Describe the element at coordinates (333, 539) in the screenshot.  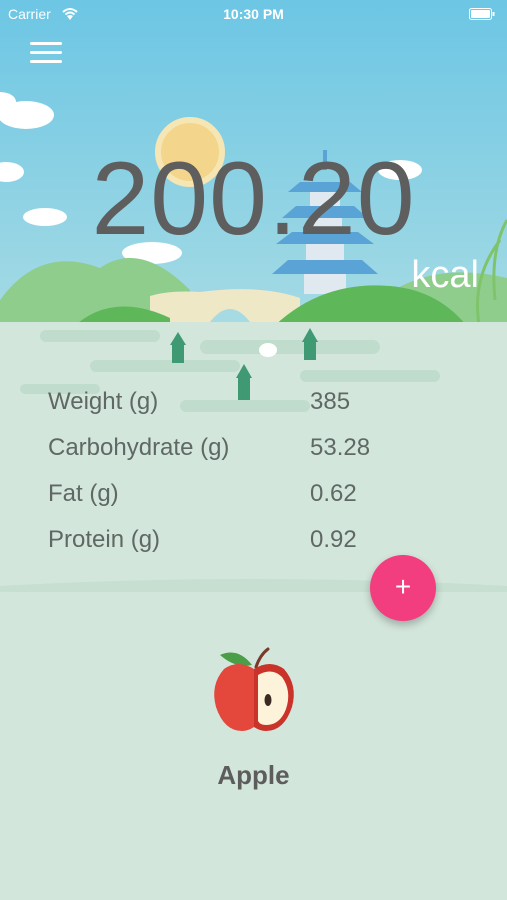
I see `nutrient-value: 0.92` at that location.